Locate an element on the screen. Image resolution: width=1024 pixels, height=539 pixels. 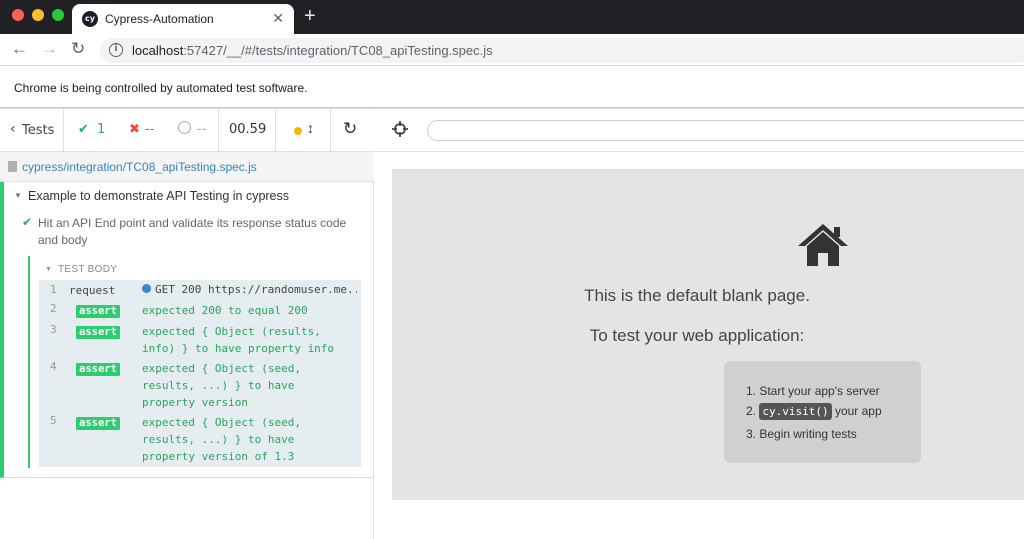
rerun-tests-icon: ↻ is located at coordinates (350, 129).